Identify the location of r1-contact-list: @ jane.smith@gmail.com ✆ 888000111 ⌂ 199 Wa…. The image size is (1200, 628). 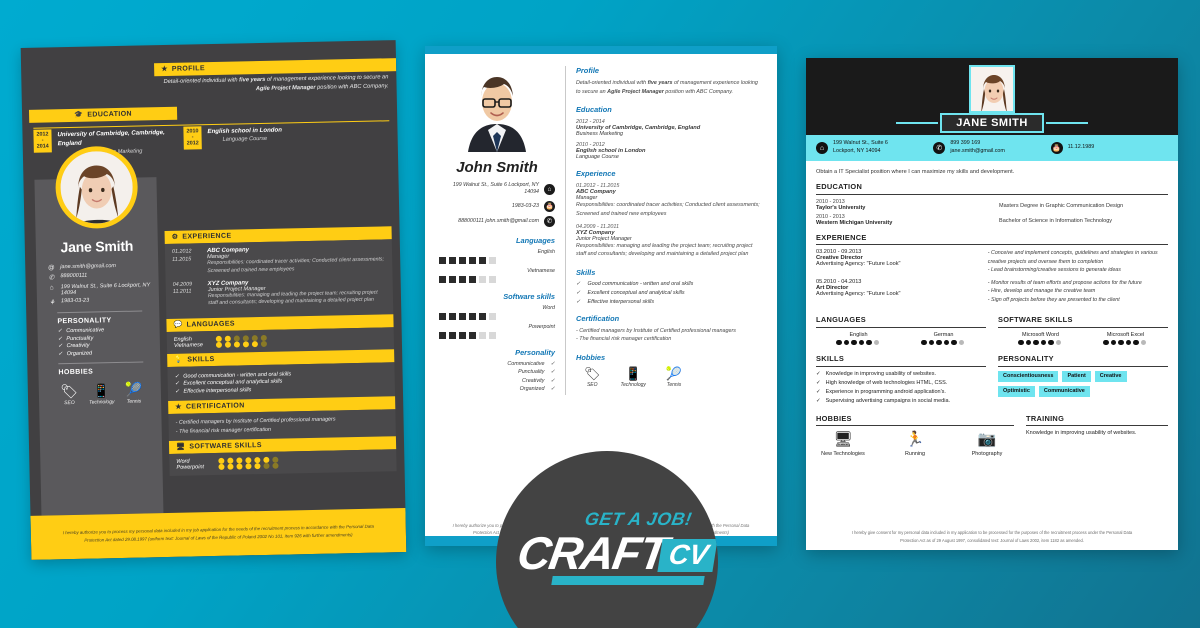
(100, 332).